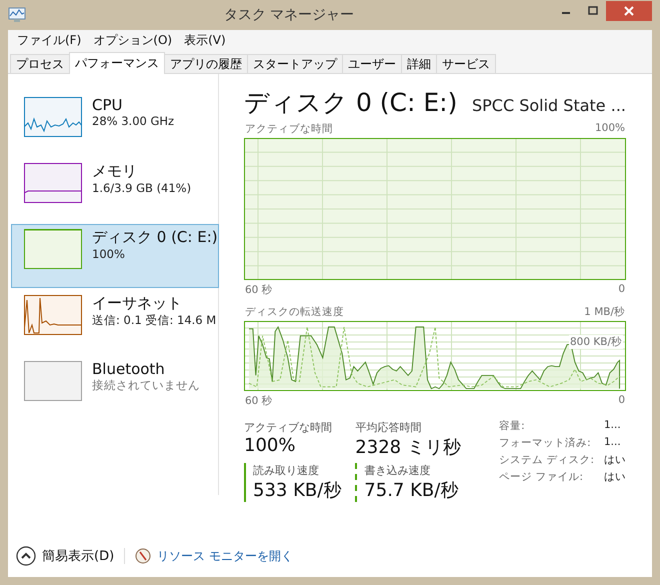 This screenshot has height=585, width=660. Describe the element at coordinates (609, 129) in the screenshot. I see `axis-max-label: 100%` at that location.